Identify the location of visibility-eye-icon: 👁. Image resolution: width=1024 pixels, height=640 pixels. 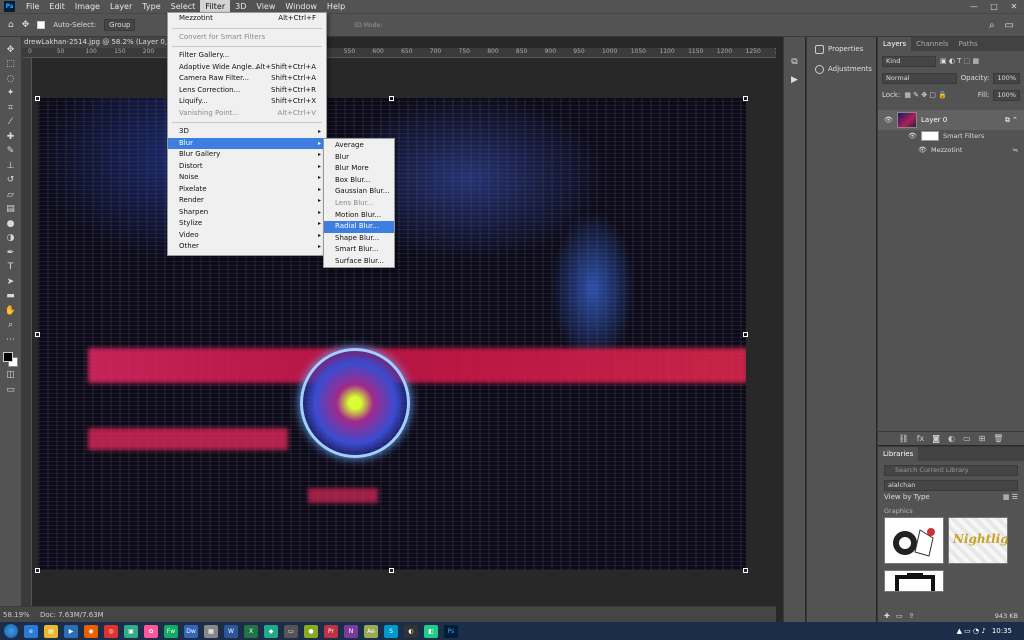
(888, 120).